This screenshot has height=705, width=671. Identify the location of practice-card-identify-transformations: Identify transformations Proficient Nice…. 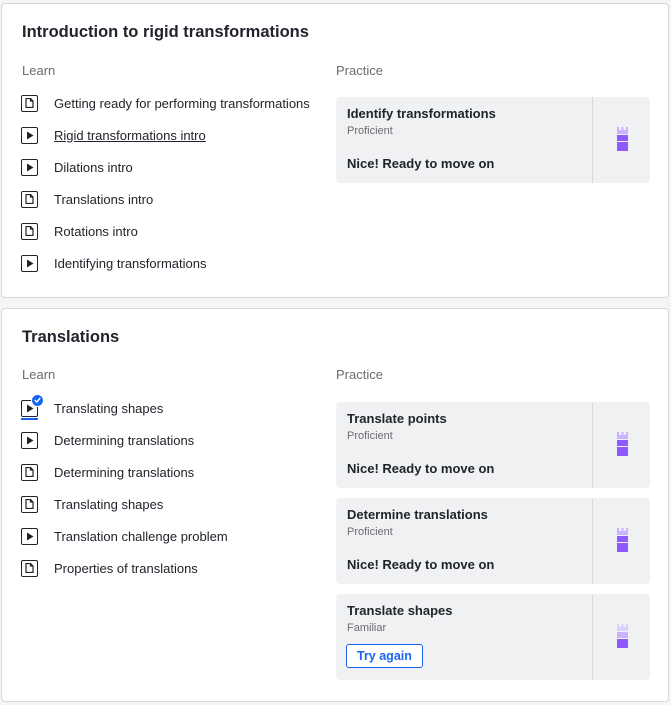
(493, 140).